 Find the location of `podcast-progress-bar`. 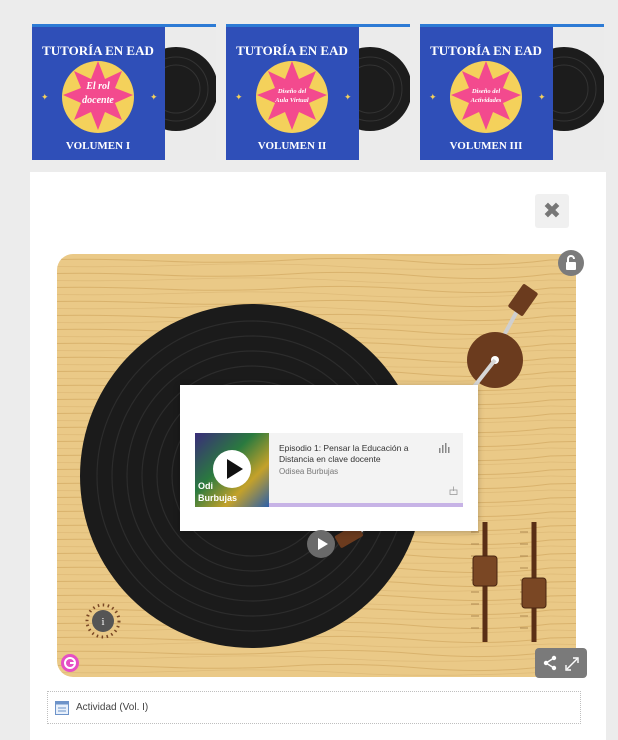

podcast-progress-bar is located at coordinates (366, 505).